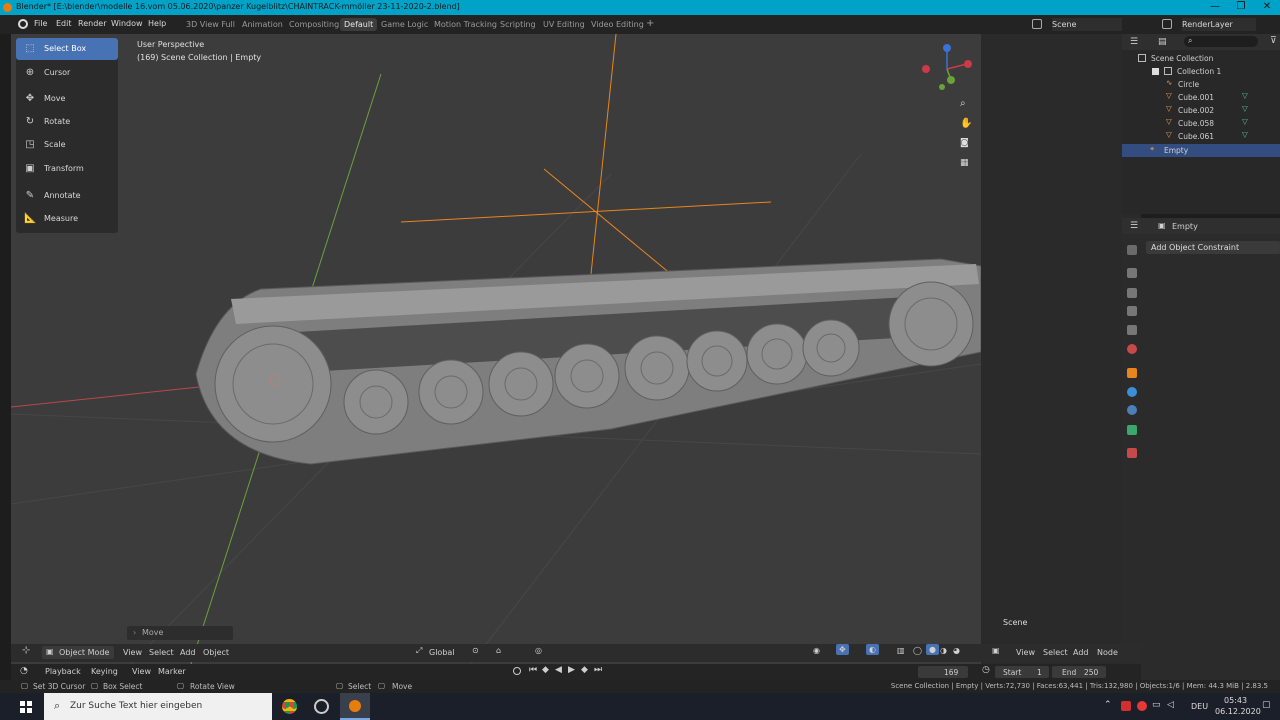  What do you see at coordinates (1107, 652) in the screenshot?
I see `node-menu-node: Node` at bounding box center [1107, 652].